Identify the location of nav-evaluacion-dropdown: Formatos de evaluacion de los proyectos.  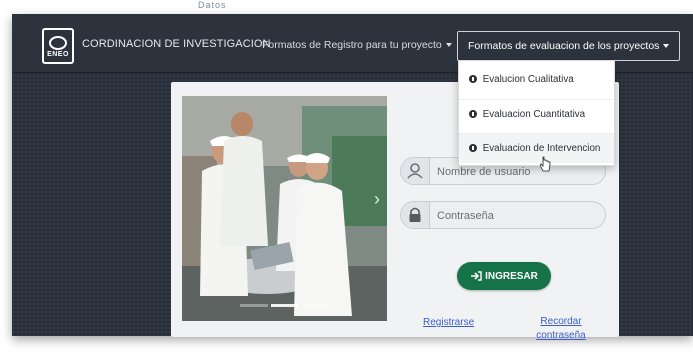
(569, 46).